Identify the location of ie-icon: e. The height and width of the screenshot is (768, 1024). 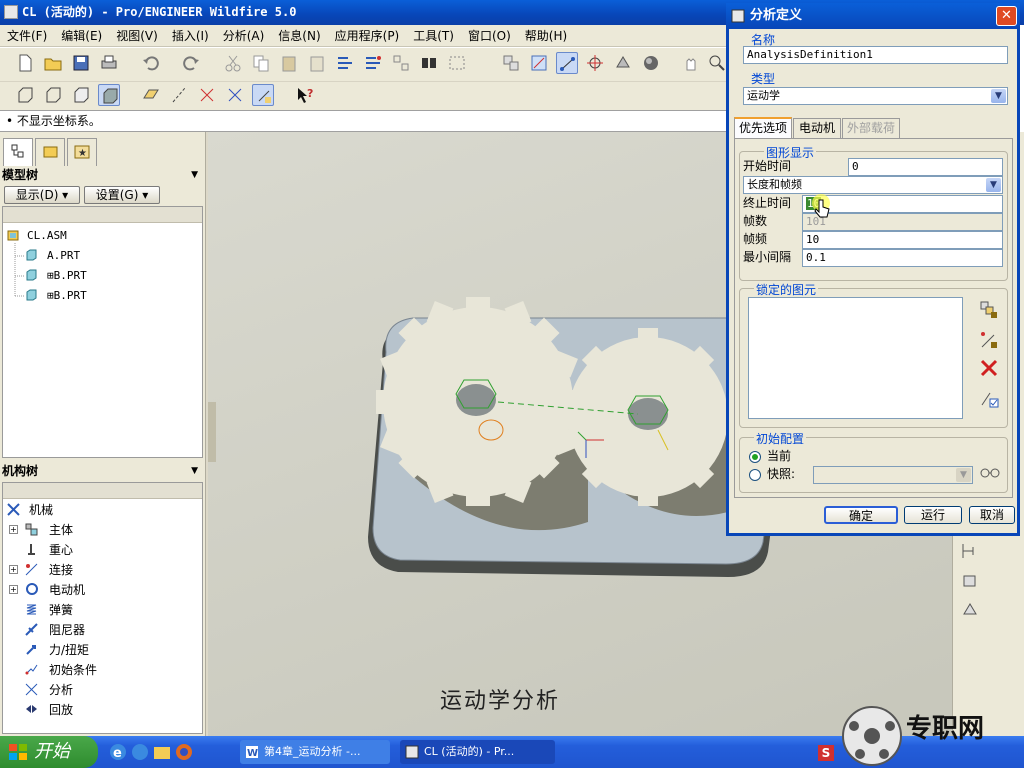
(118, 752).